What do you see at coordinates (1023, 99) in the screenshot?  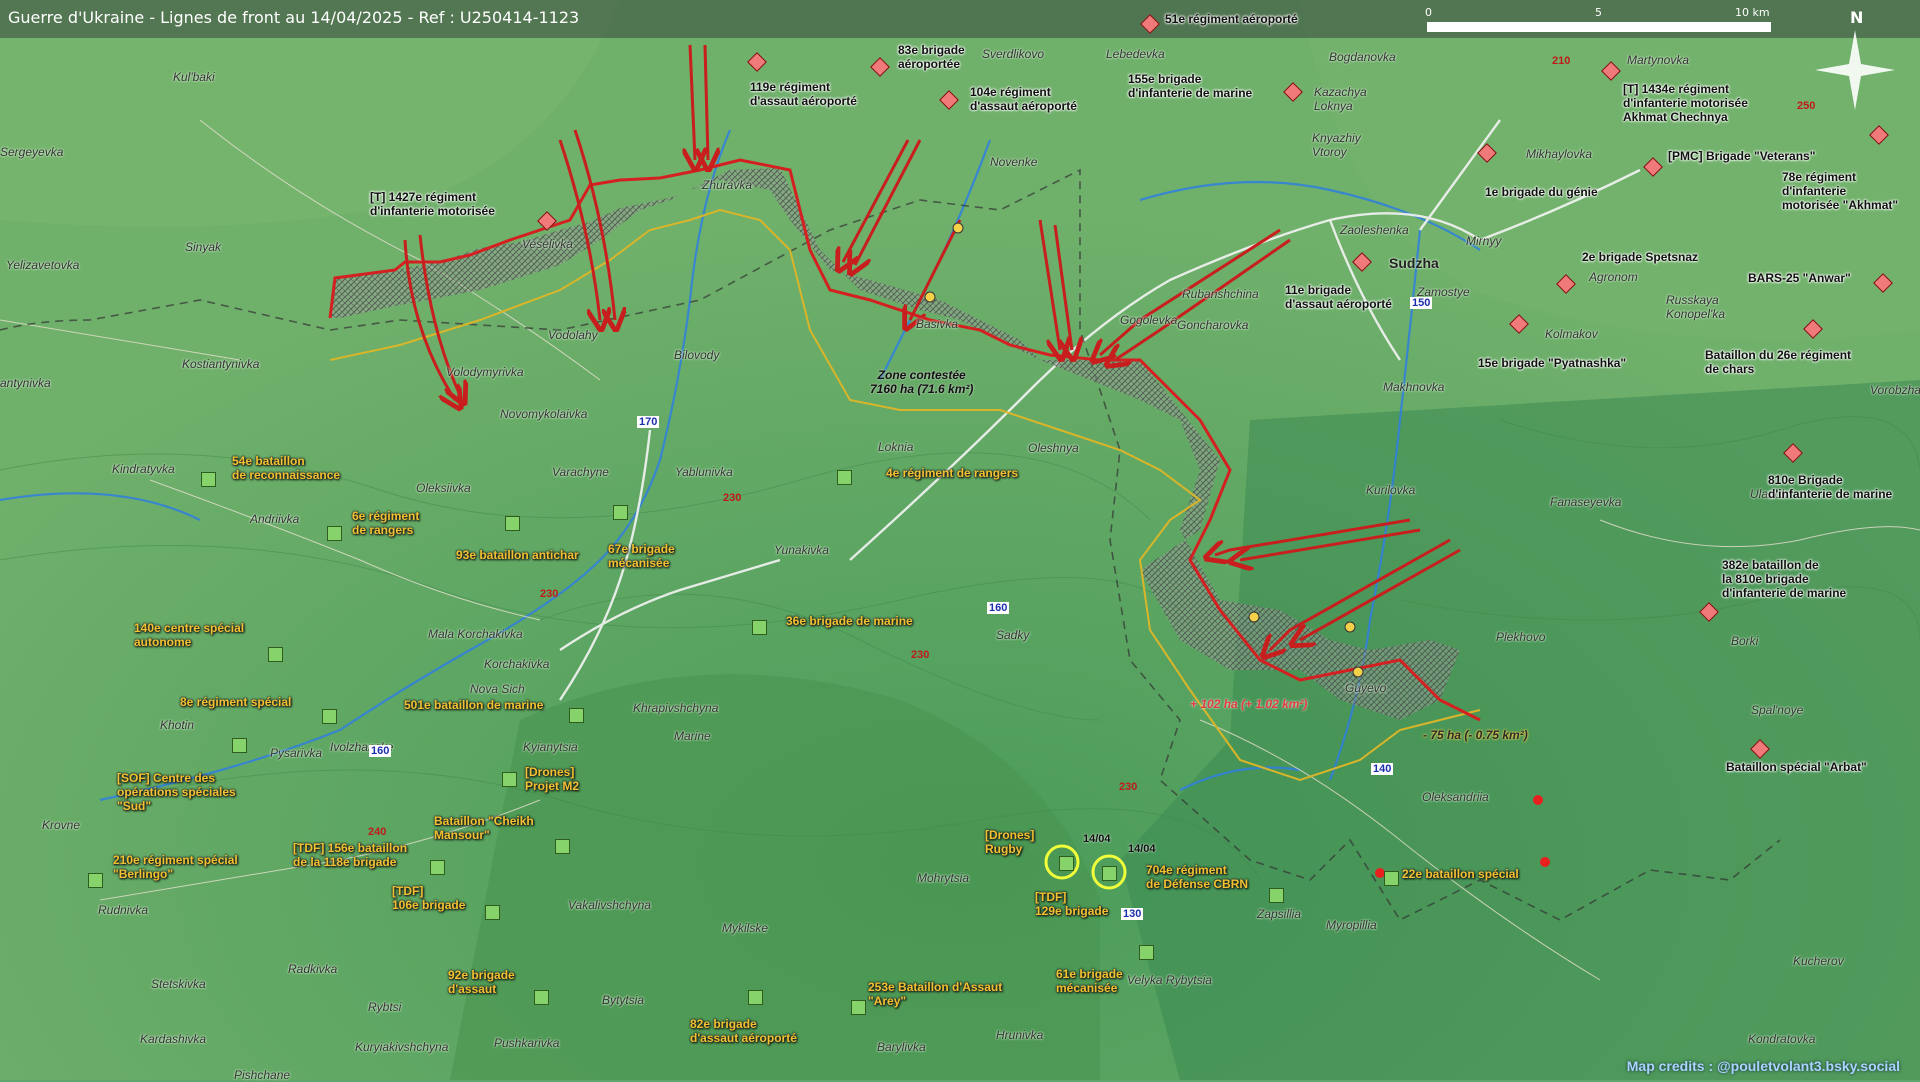 I see `russian-unit-label: 104e régiment d'assaut aéroporté` at bounding box center [1023, 99].